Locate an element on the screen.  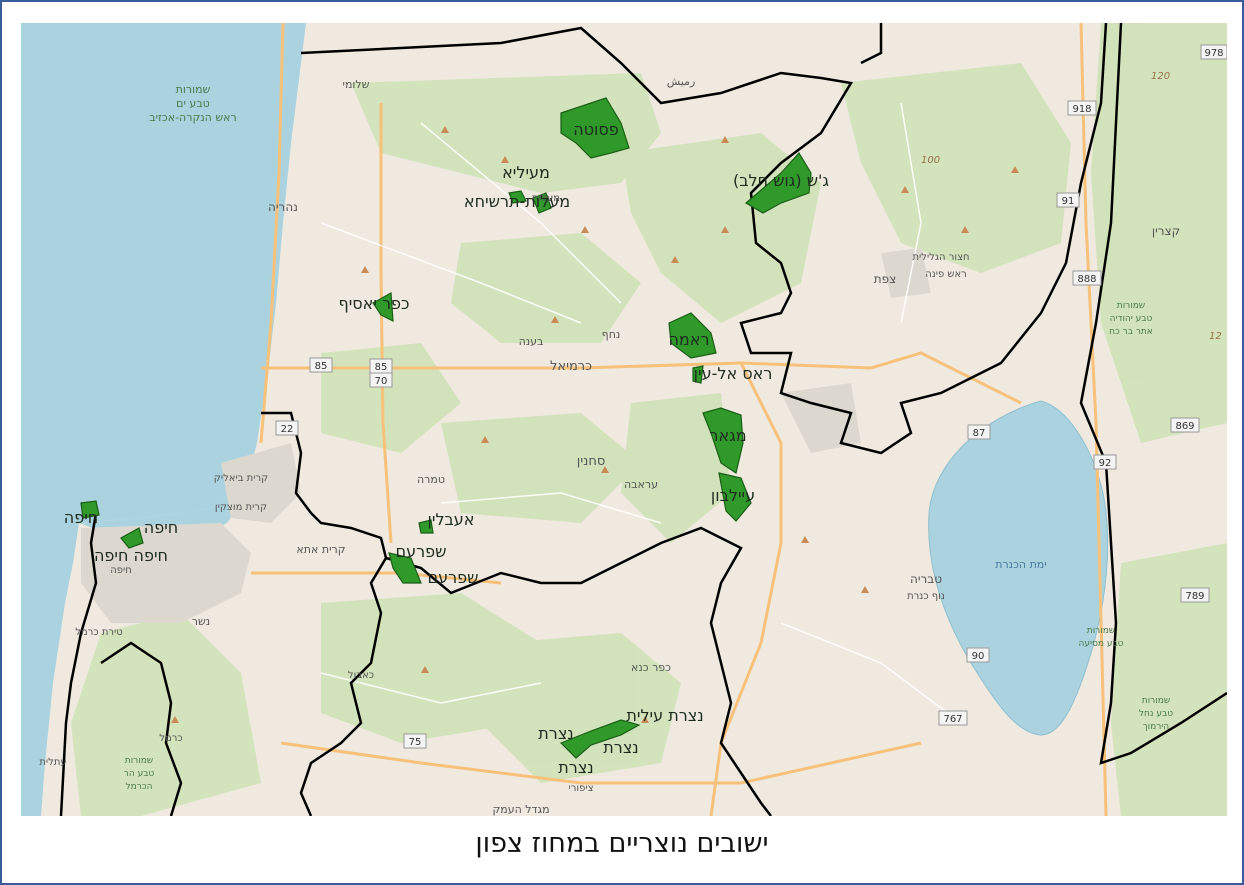
label-reserve-sea-3: ראש הנקרה-אכזיב is located at coordinates (192, 117).